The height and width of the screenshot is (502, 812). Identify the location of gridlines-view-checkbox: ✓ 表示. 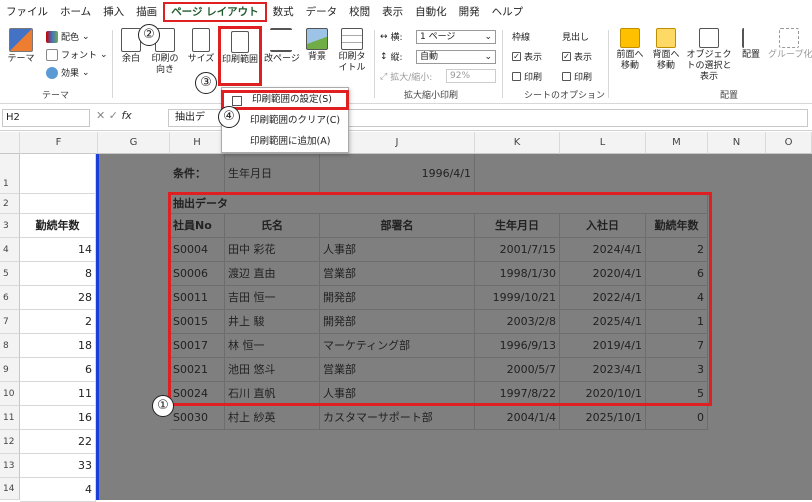
(527, 56).